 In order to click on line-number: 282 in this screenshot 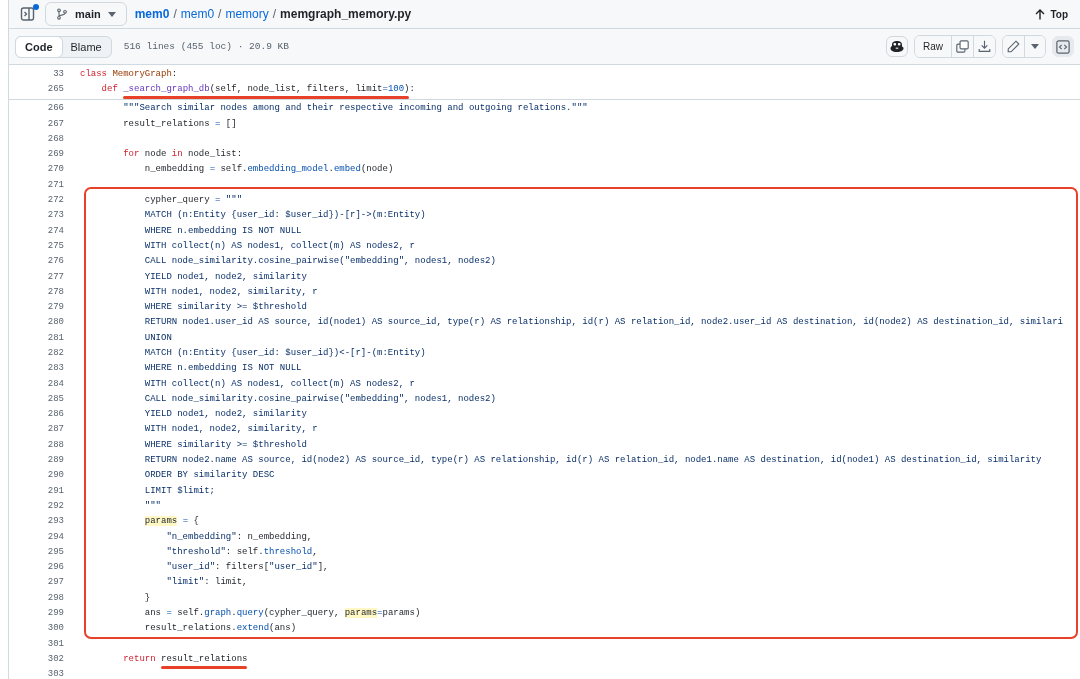, I will do `click(55, 353)`.